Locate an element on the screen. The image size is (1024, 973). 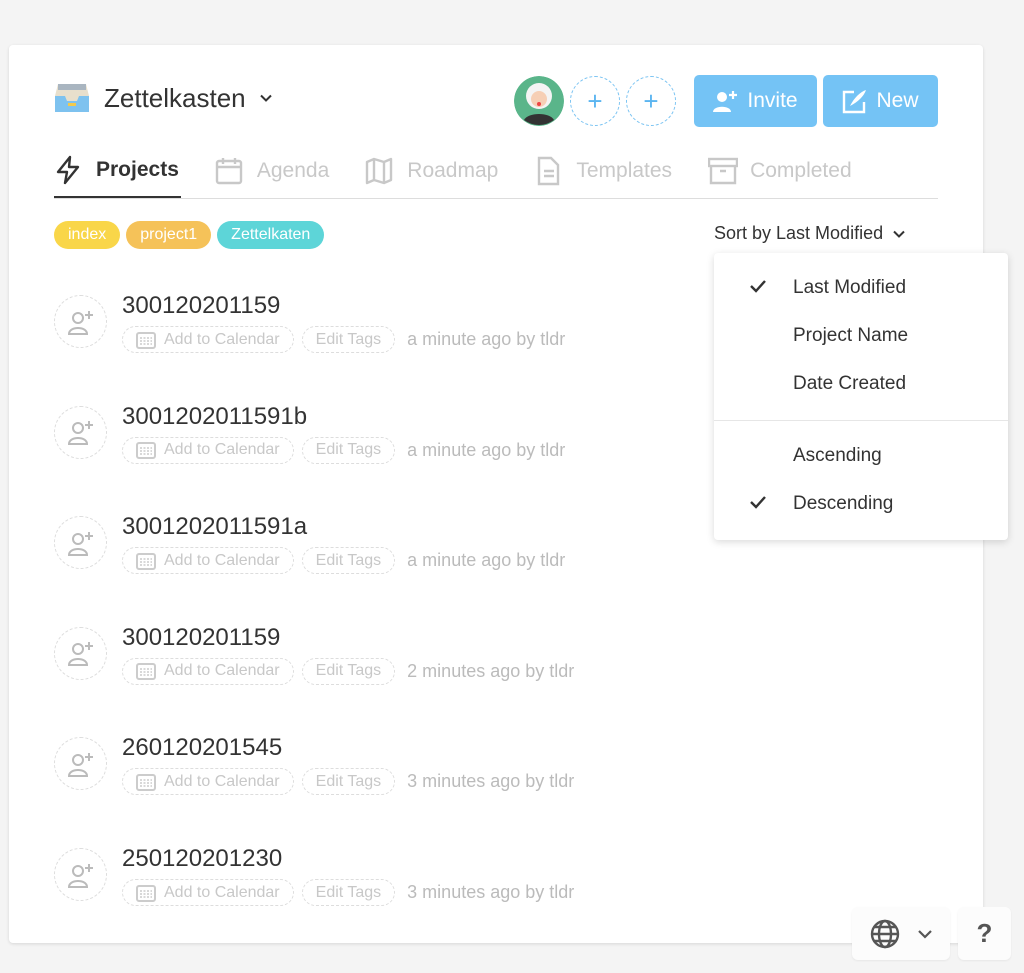
tab-completed: Completed is located at coordinates (781, 170).